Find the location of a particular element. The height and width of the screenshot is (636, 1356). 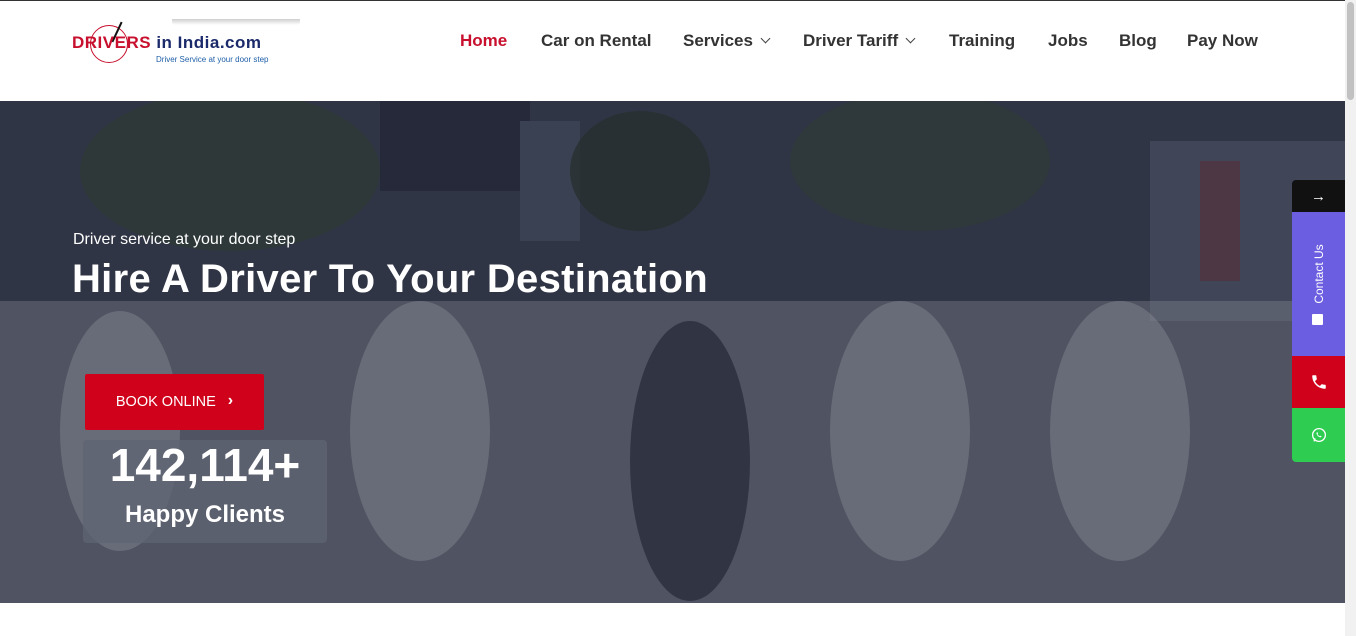

nav-item-services: Services is located at coordinates (727, 41).